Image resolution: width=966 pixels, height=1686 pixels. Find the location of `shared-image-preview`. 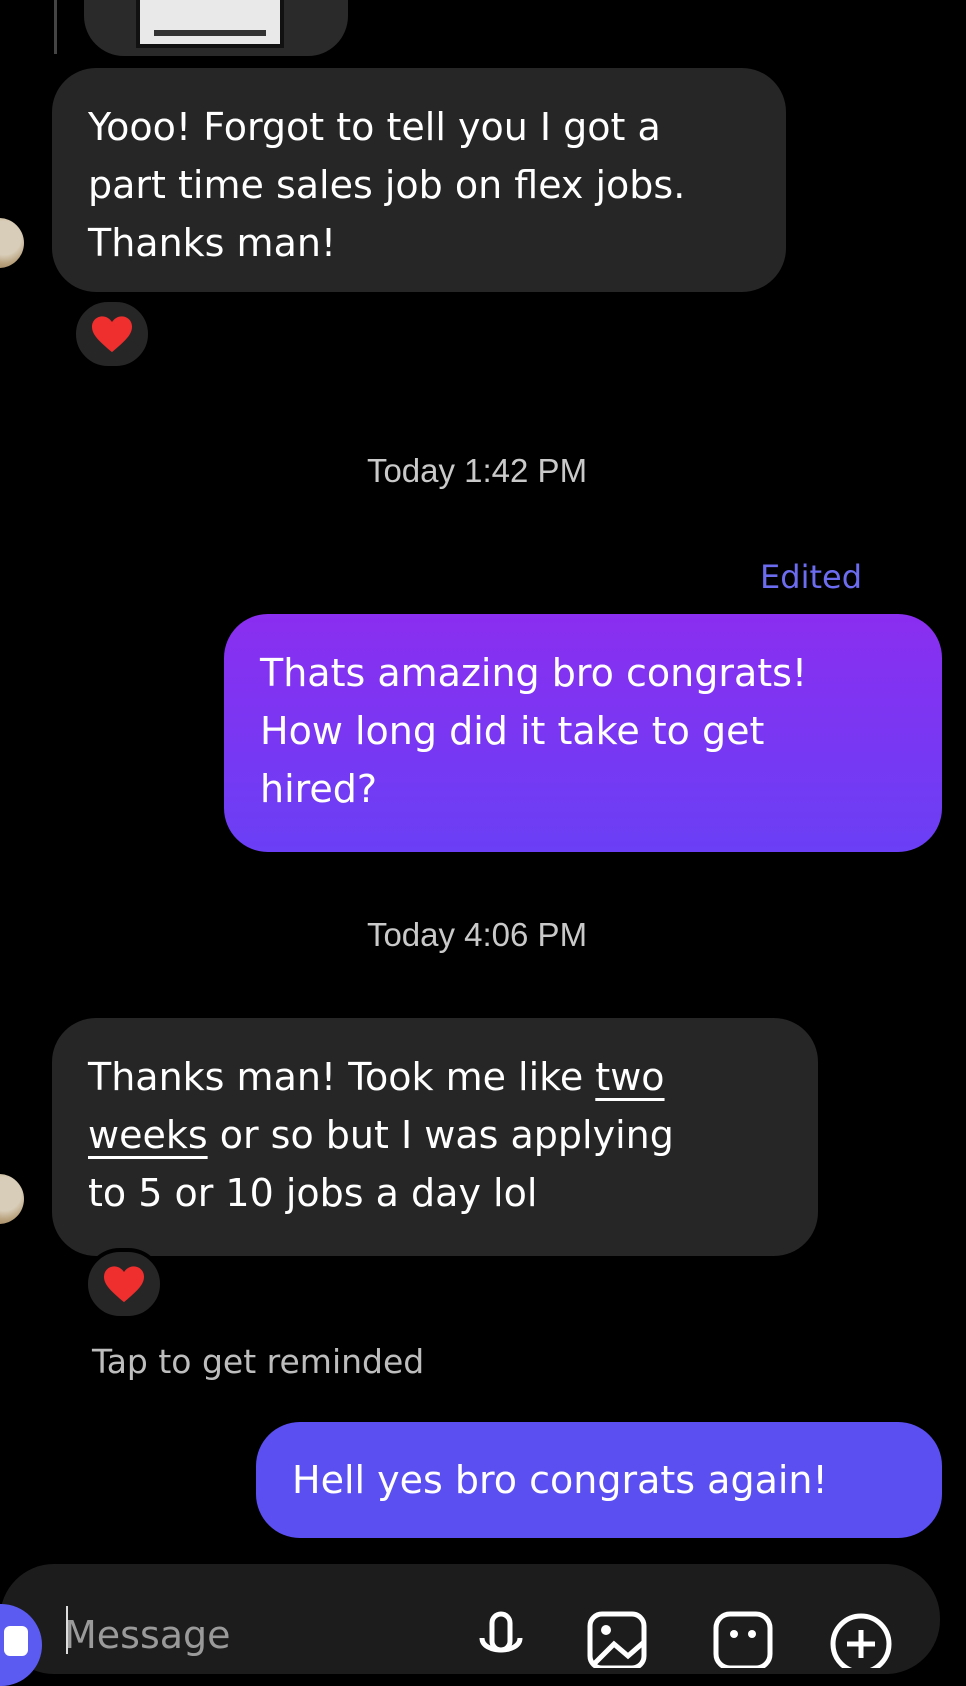

shared-image-preview is located at coordinates (216, 28).